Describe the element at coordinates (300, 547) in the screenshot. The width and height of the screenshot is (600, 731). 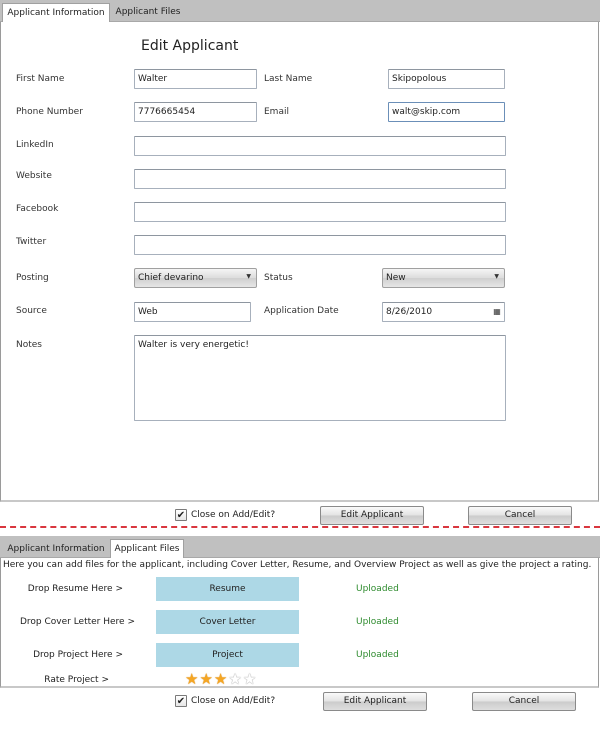
I see `bottom-tab-strip: Applicant Information Applicant Files` at that location.